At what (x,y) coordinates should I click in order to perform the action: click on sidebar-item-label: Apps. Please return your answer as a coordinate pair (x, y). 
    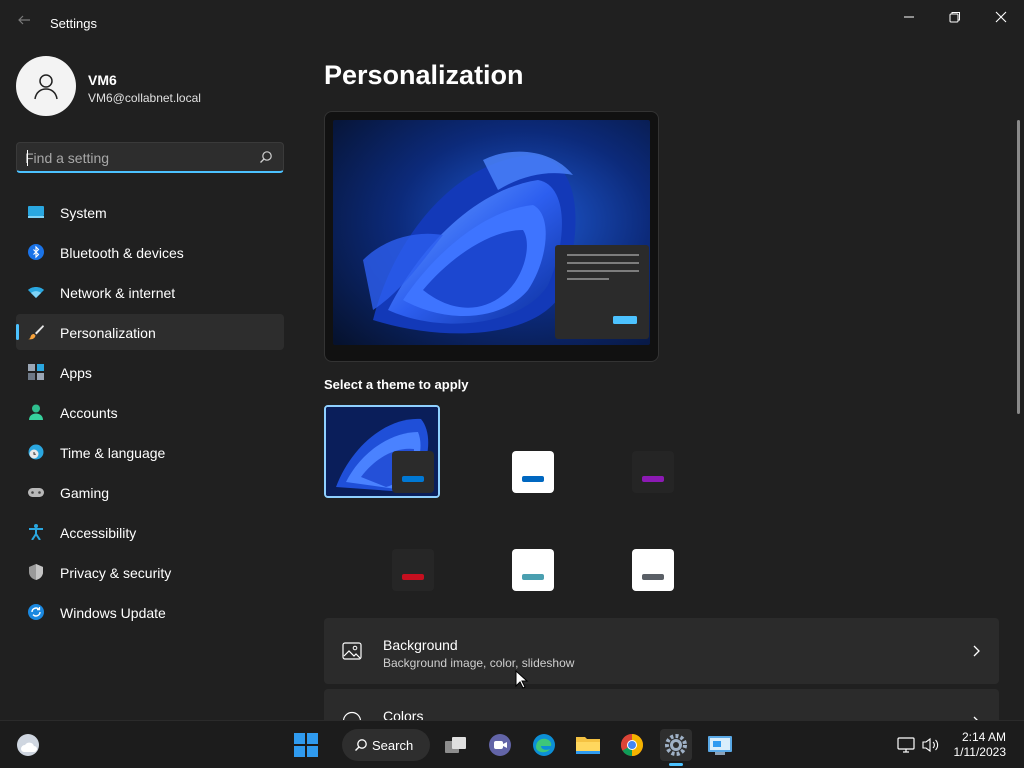
    Looking at the image, I should click on (76, 373).